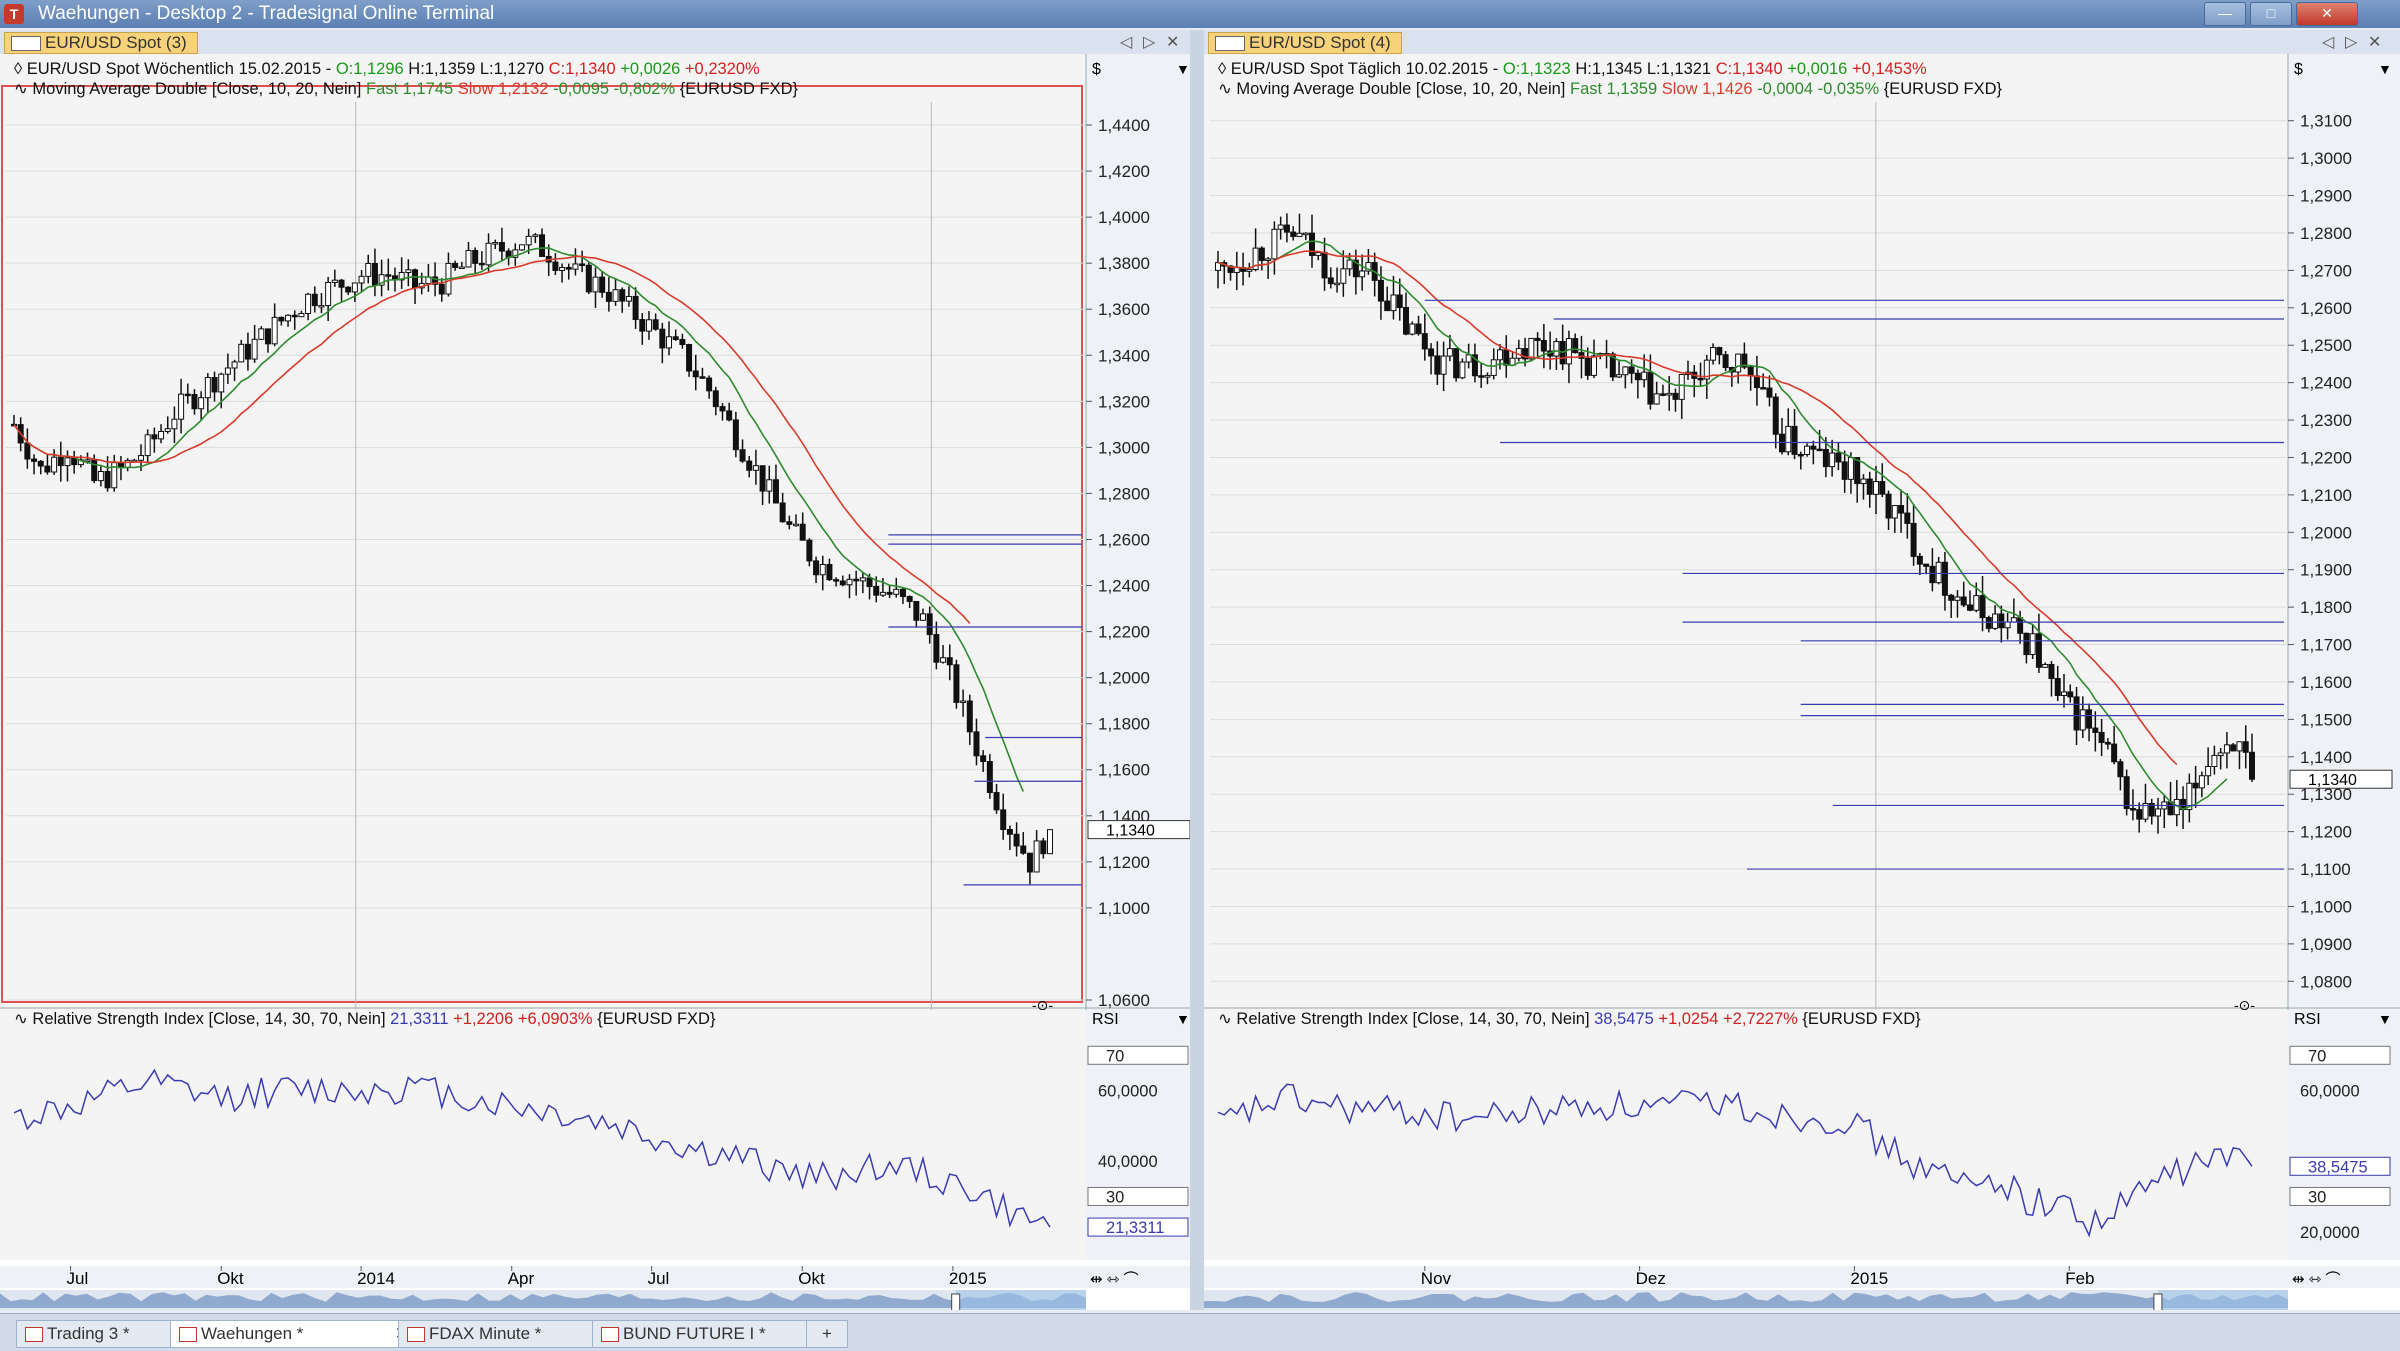 The height and width of the screenshot is (1351, 2400). What do you see at coordinates (2332, 780) in the screenshot?
I see `last-price-label: 1,1340` at bounding box center [2332, 780].